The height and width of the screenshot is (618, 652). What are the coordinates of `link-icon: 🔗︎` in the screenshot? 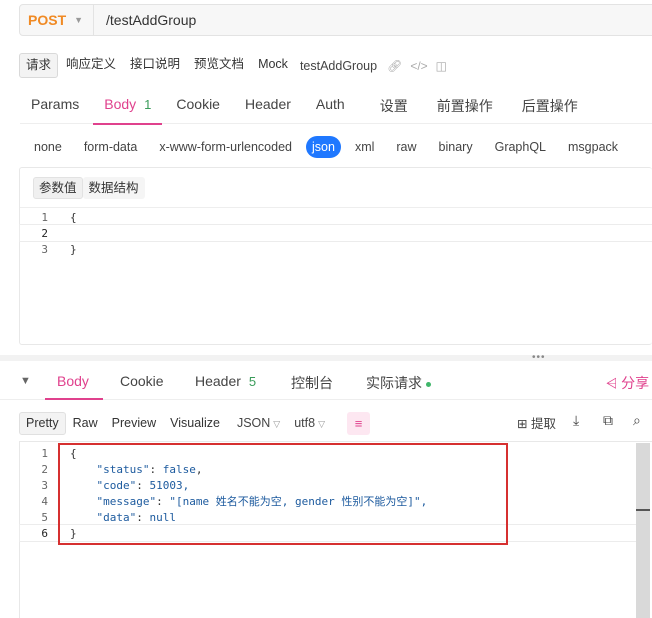 It's located at (394, 66).